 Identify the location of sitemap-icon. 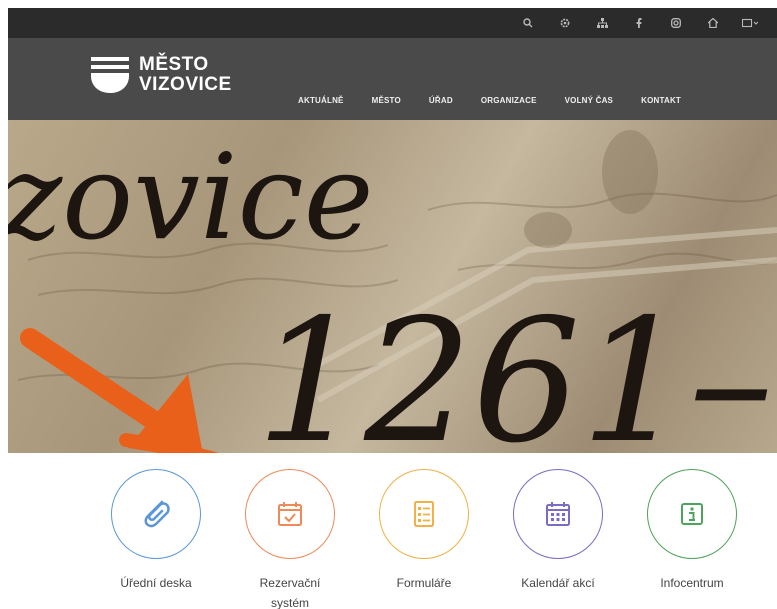
(602, 23).